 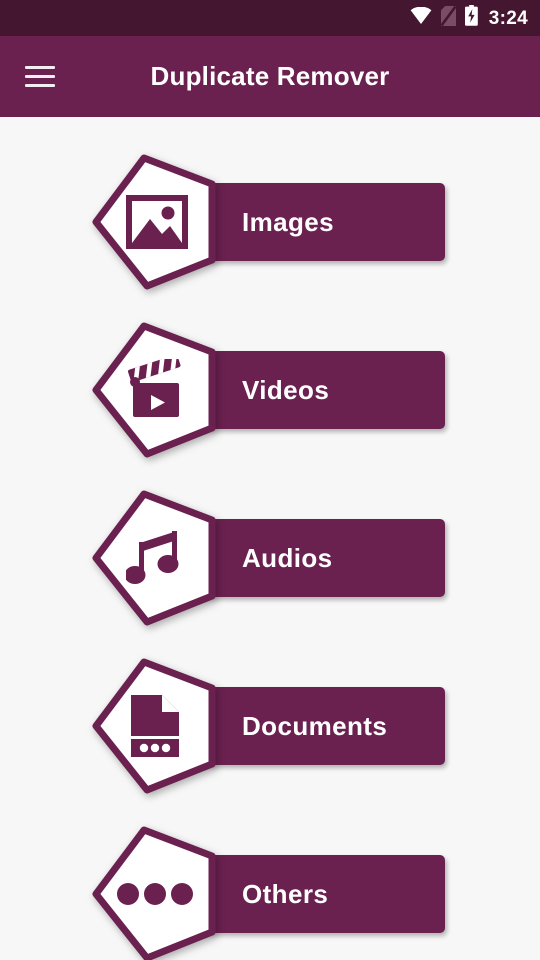 I want to click on category-bar: Images, so click(x=312, y=222).